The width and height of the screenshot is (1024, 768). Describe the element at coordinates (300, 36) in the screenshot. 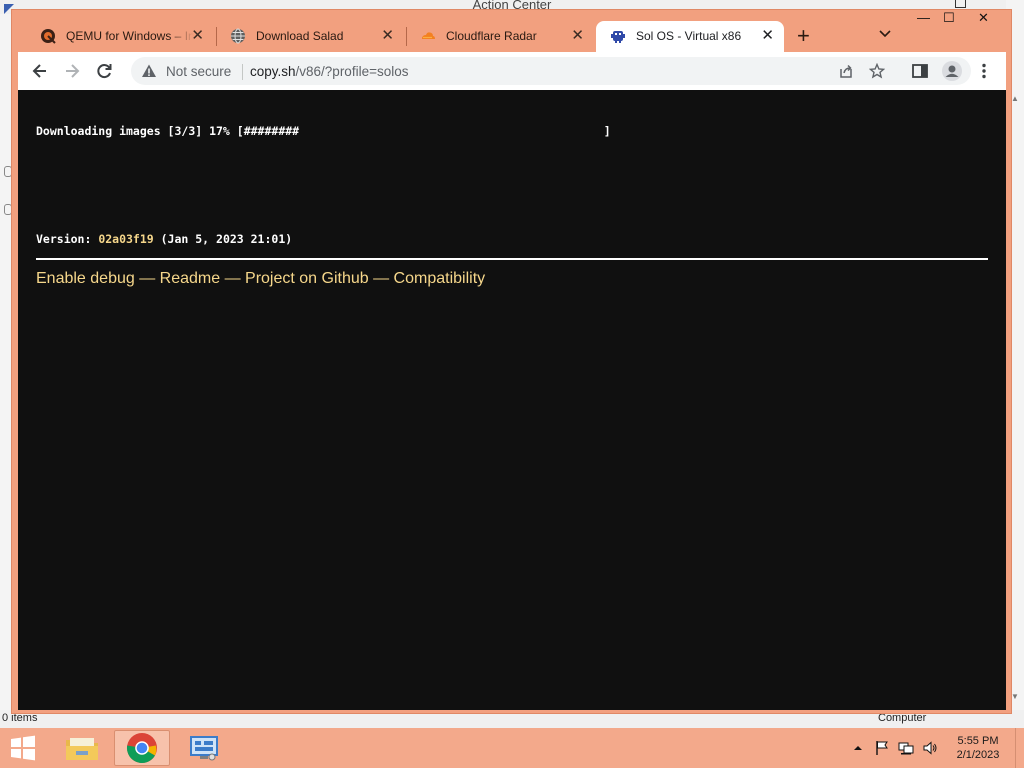

I see `tab-title: Download Salad` at that location.